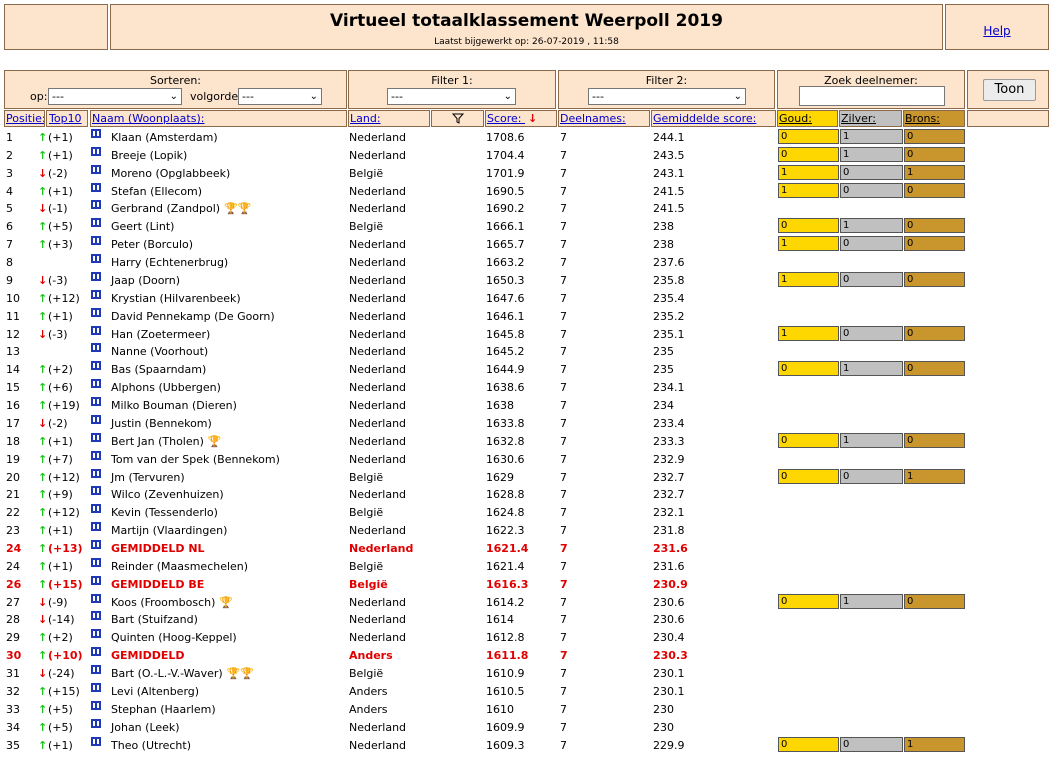 The width and height of the screenshot is (1053, 761). What do you see at coordinates (166, 441) in the screenshot?
I see `name-cell: Bert Jan (Tholen) 🏆` at bounding box center [166, 441].